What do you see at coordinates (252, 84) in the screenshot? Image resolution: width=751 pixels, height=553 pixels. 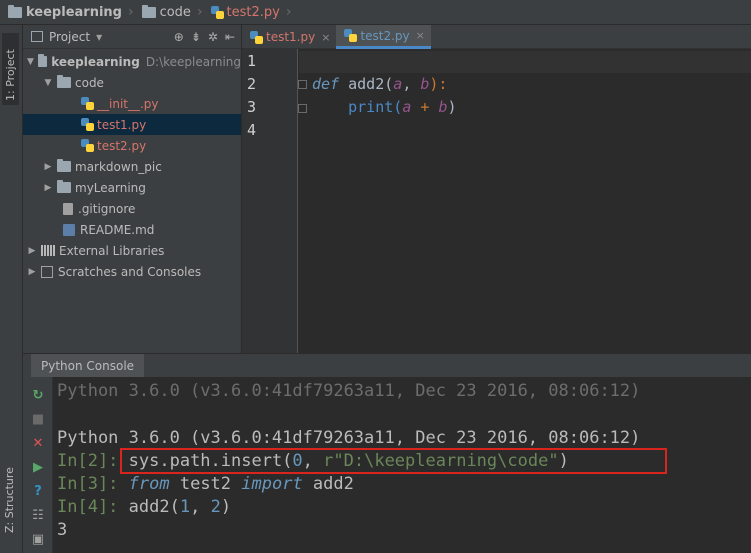 I see `line-number: 2` at bounding box center [252, 84].